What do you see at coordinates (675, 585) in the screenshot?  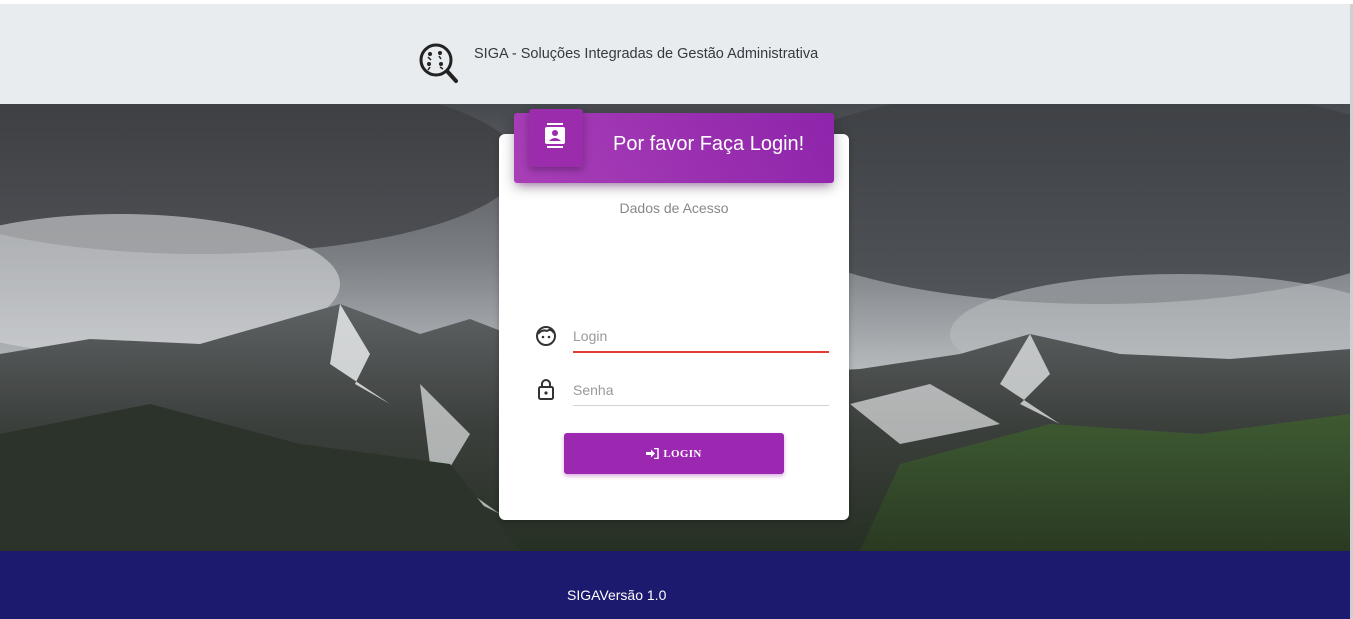 I see `site-footer: SIGAVersão 1.0` at bounding box center [675, 585].